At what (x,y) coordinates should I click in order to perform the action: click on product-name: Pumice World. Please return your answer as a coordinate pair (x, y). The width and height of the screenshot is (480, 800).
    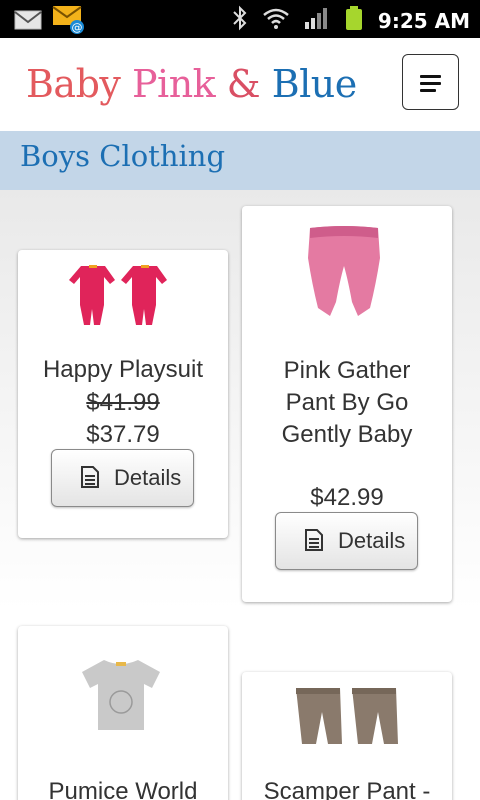
    Looking at the image, I should click on (123, 788).